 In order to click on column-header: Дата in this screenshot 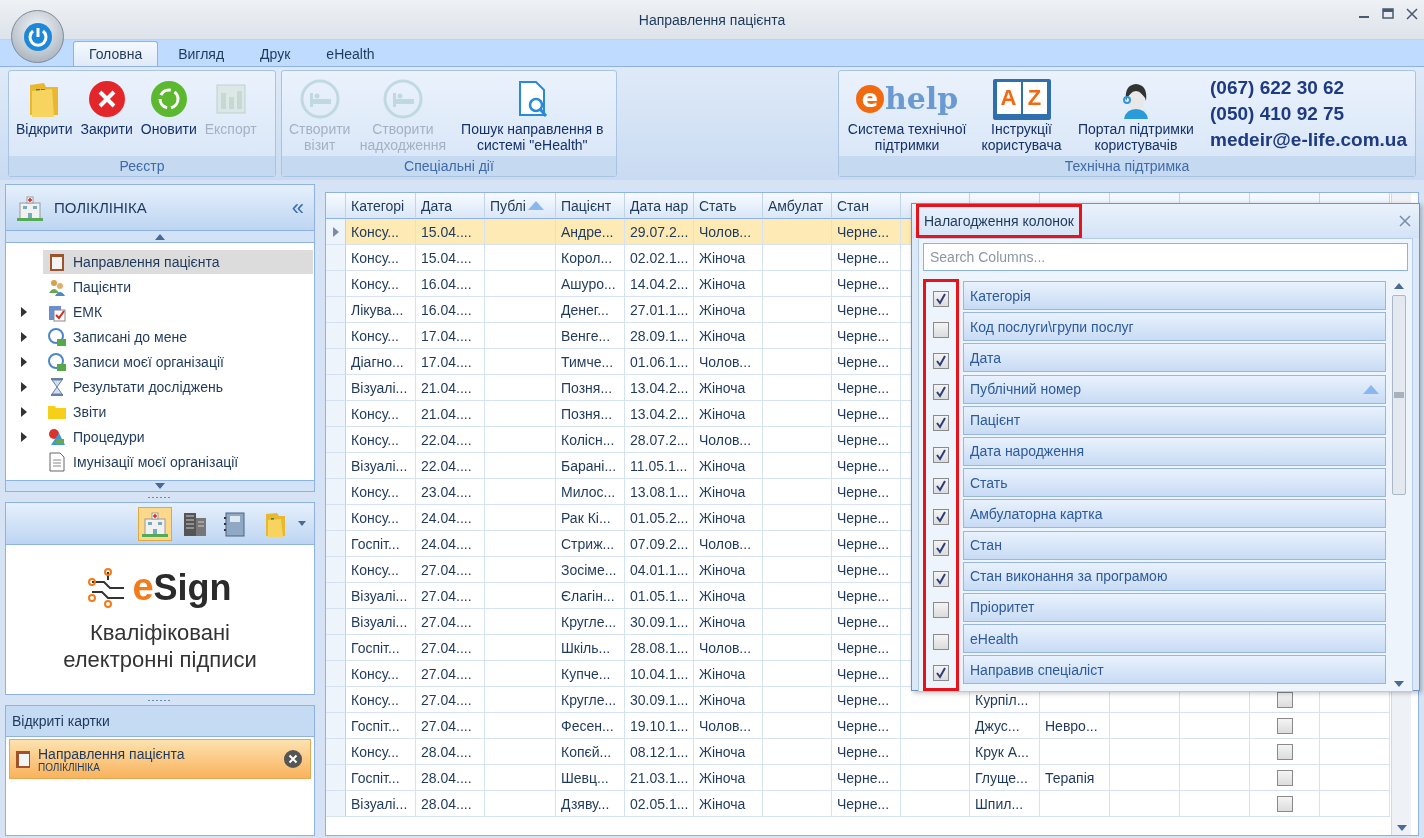, I will do `click(450, 206)`.